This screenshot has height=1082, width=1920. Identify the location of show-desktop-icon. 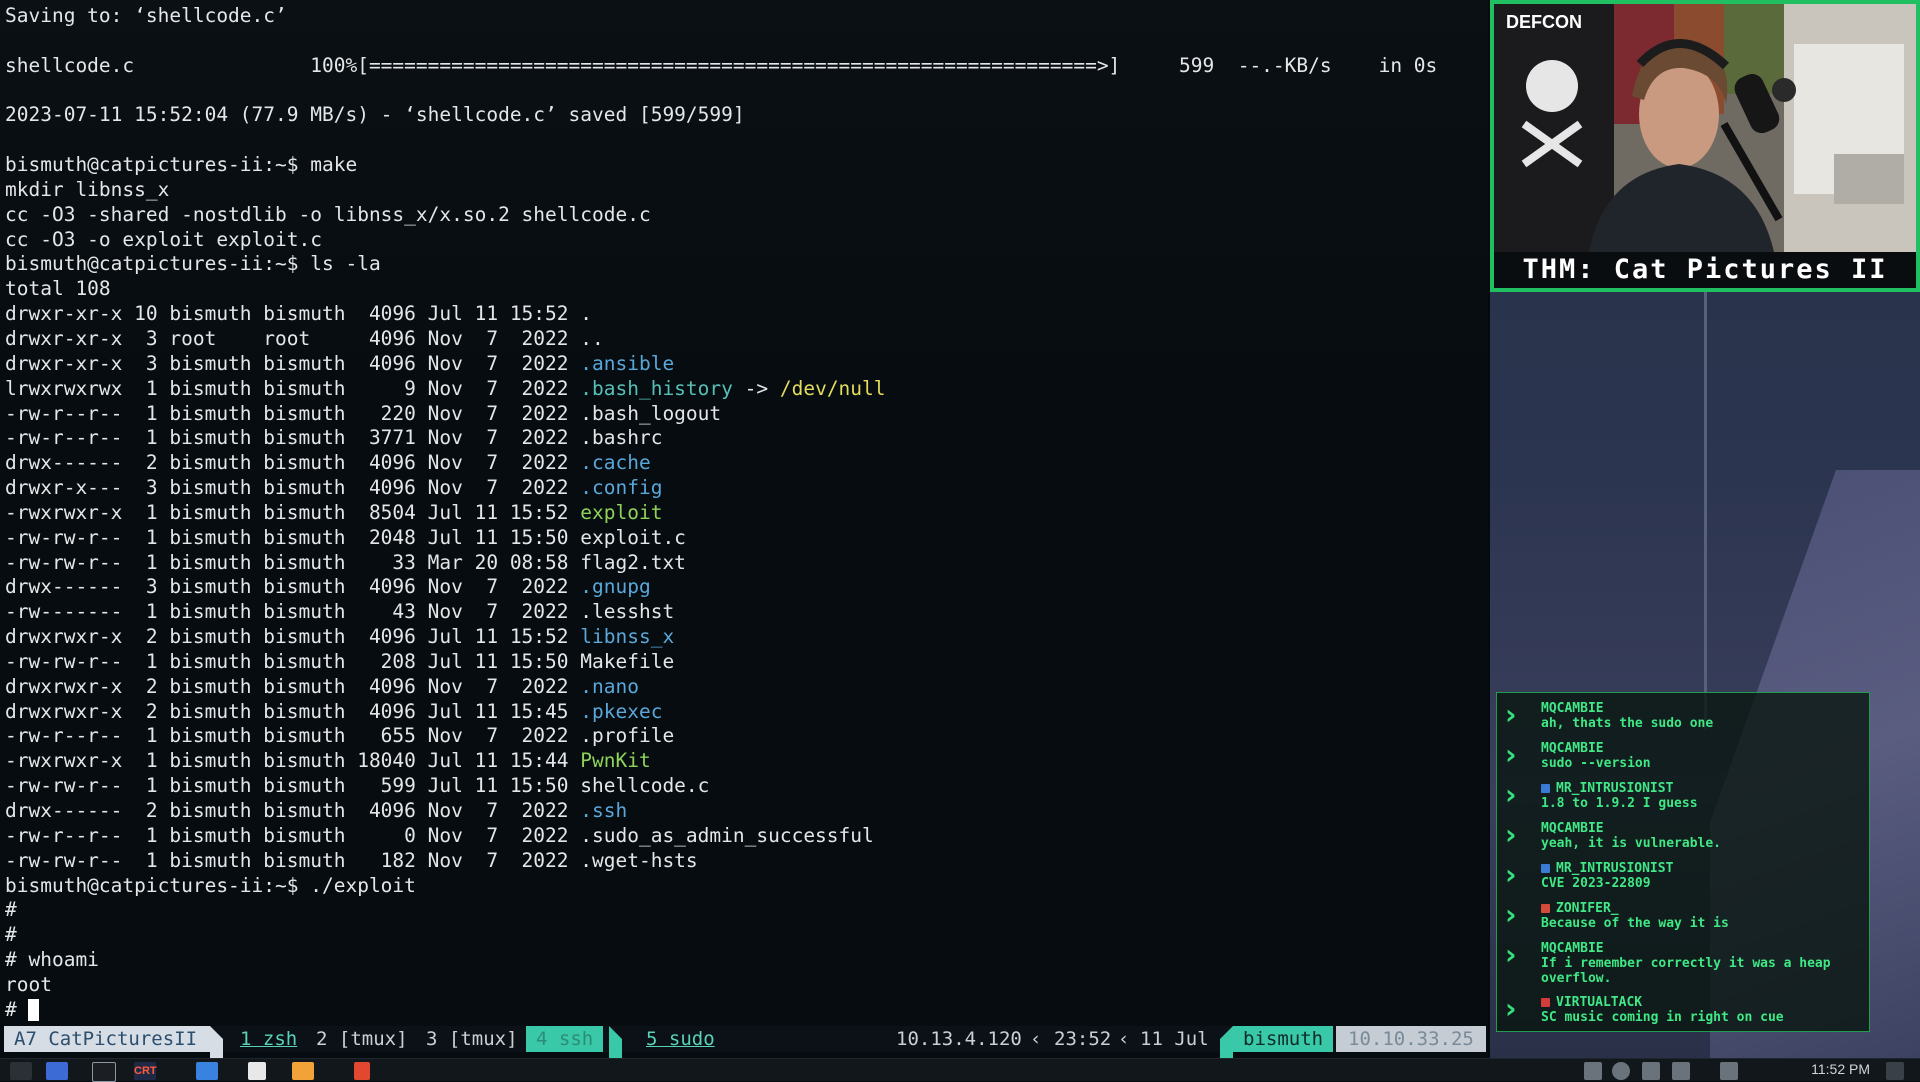
(1895, 1071).